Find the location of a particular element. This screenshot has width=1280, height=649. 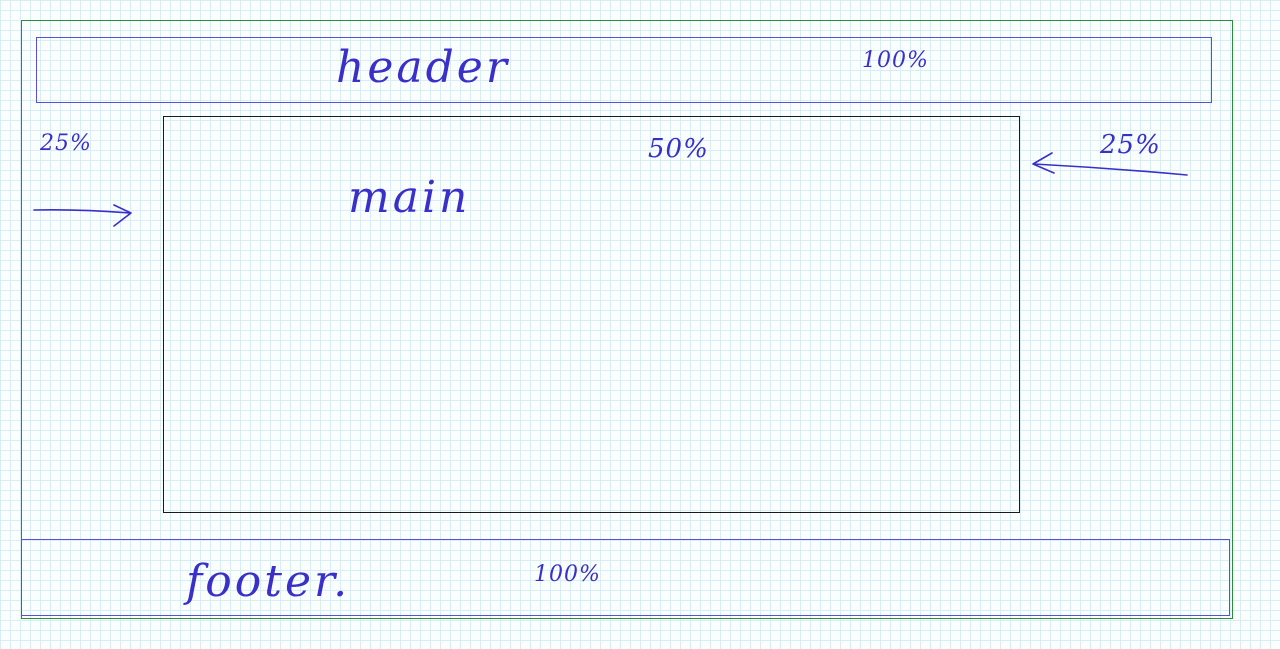

right-arrow-icon is located at coordinates (1110, 164).